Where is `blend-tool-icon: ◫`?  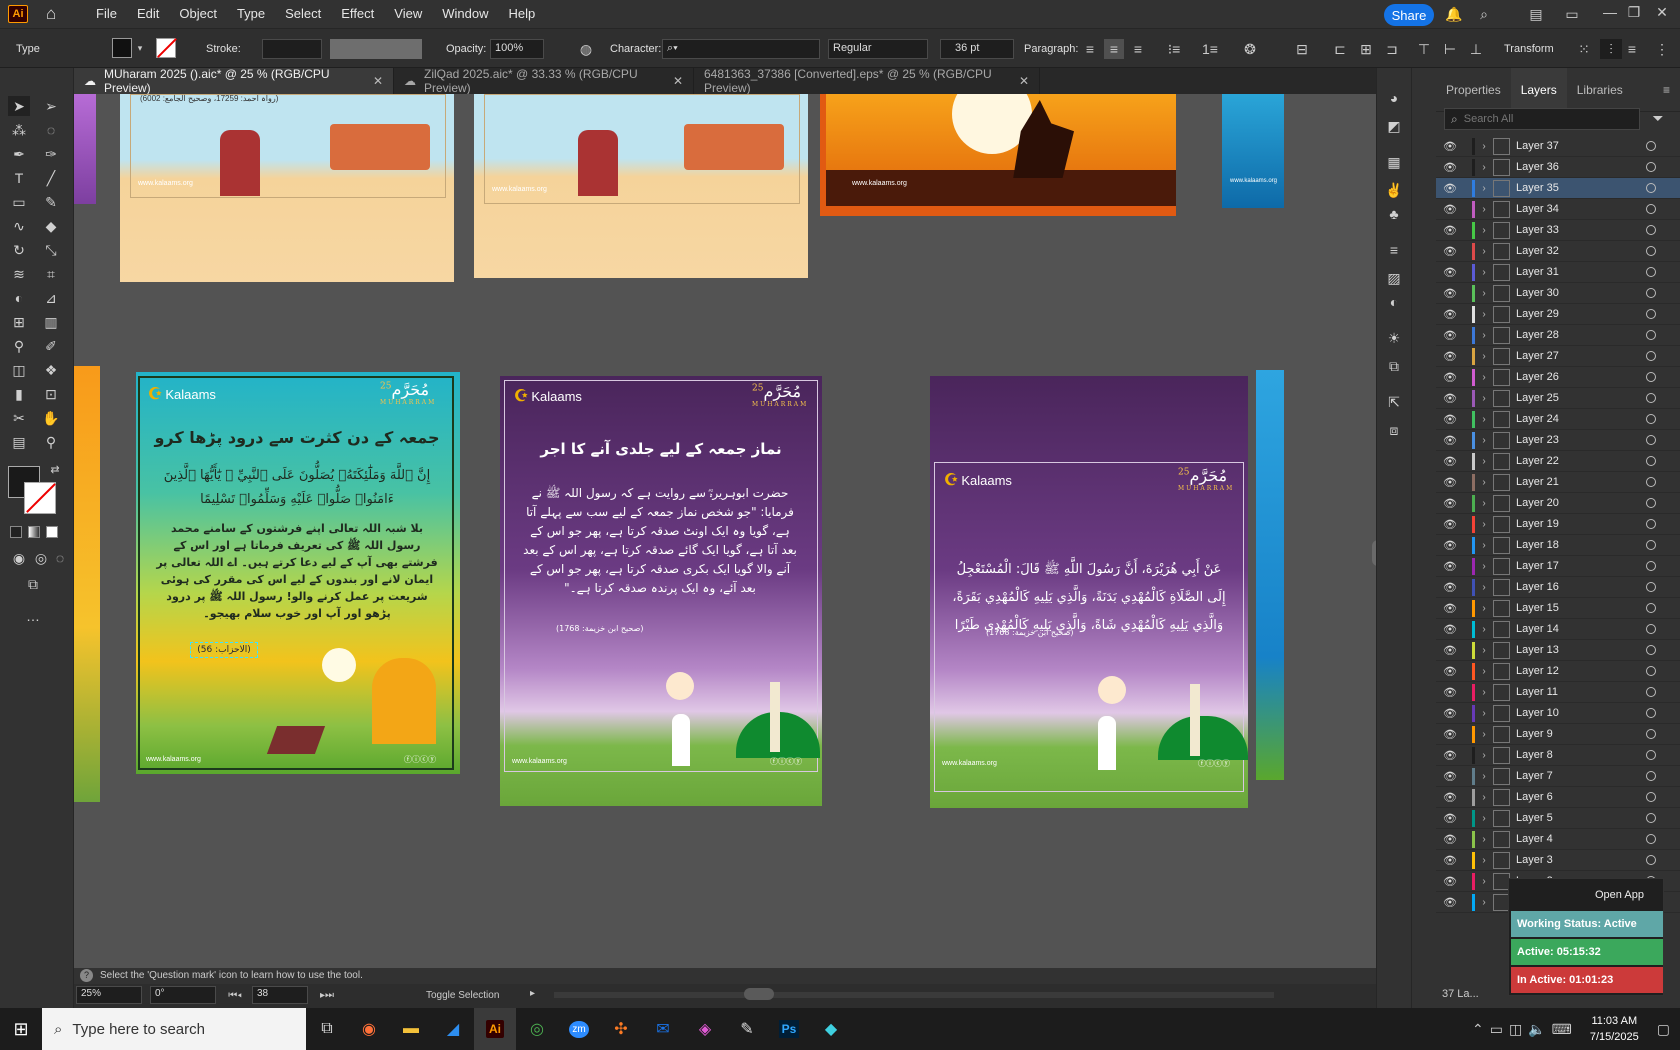 blend-tool-icon: ◫ is located at coordinates (19, 370).